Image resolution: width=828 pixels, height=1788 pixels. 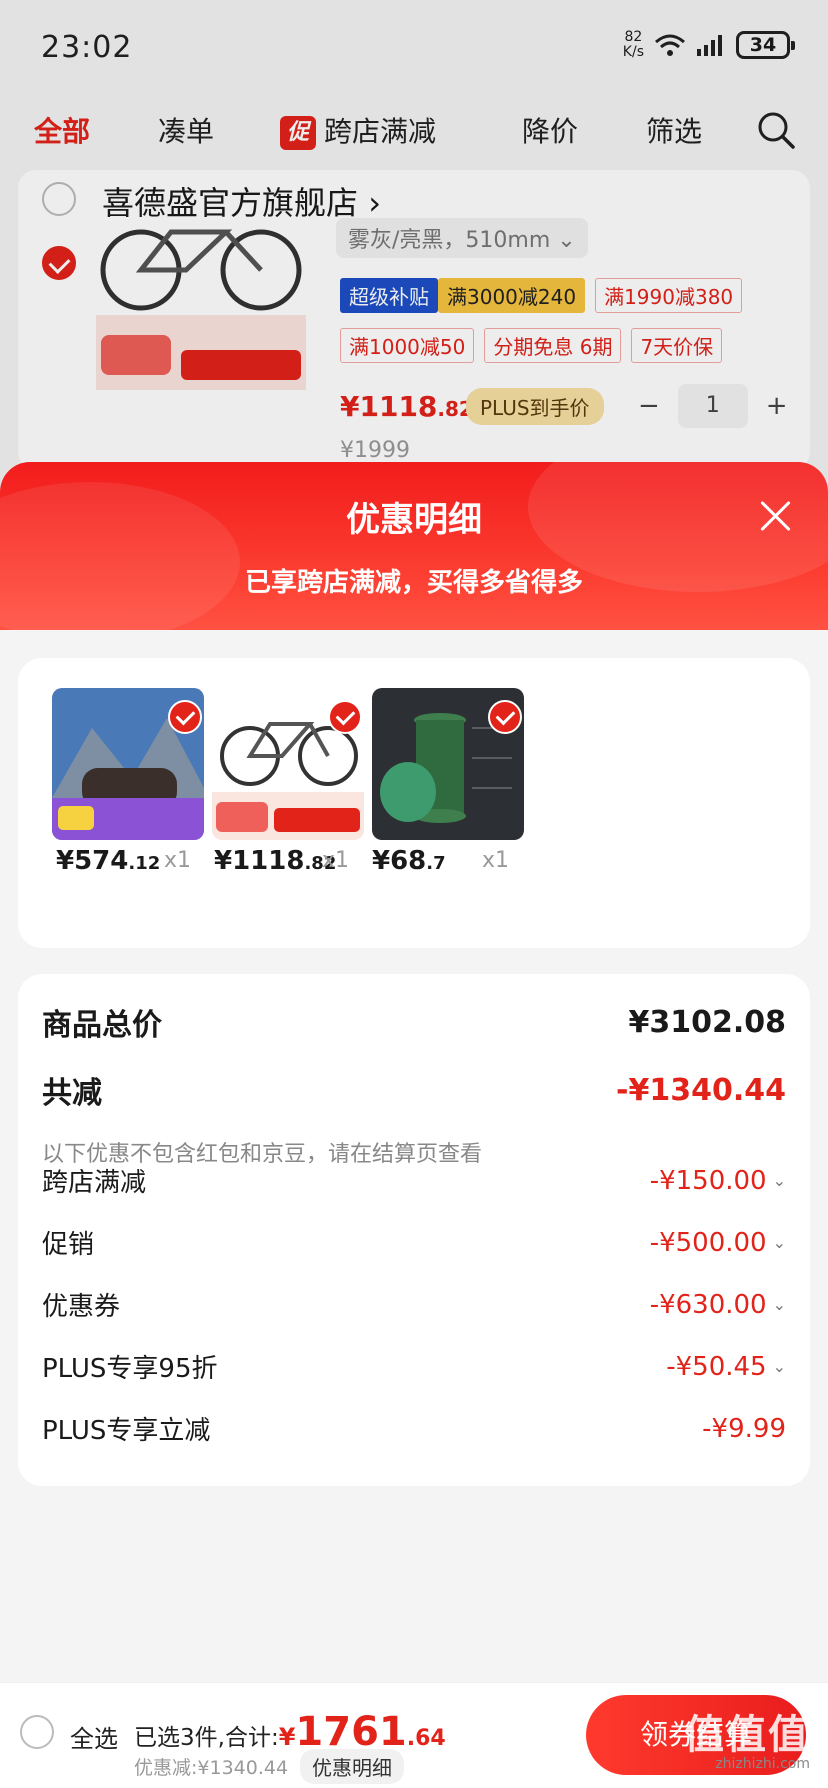 I want to click on sheet-header: 优惠明细 已享跨店满减，买得多省得多, so click(x=414, y=552).